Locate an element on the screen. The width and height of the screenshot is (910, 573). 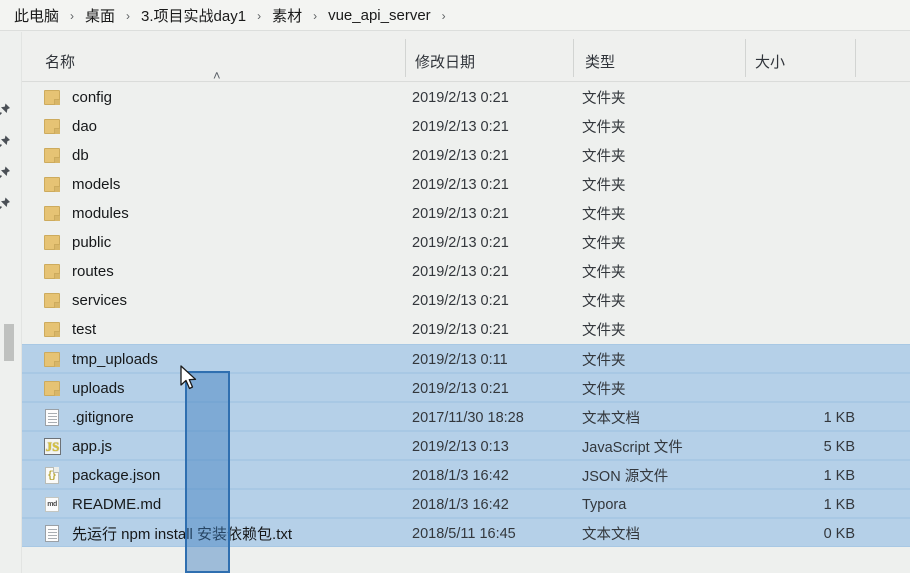
json-file-icon: {} is located at coordinates (52, 475).